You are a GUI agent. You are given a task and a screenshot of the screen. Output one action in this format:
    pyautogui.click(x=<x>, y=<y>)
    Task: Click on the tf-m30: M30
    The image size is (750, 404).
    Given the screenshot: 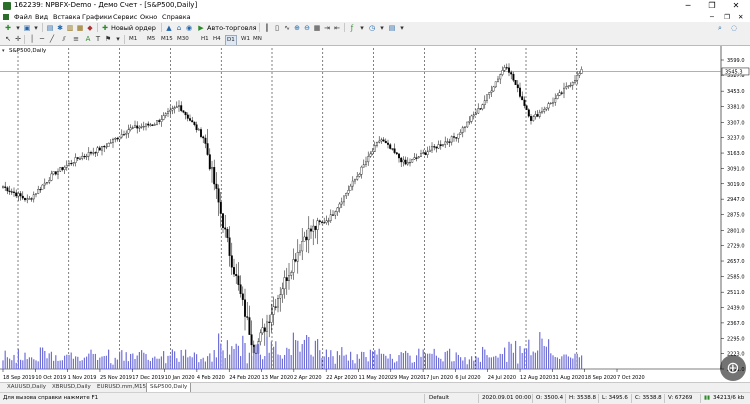 What is the action you would take?
    pyautogui.click(x=183, y=39)
    